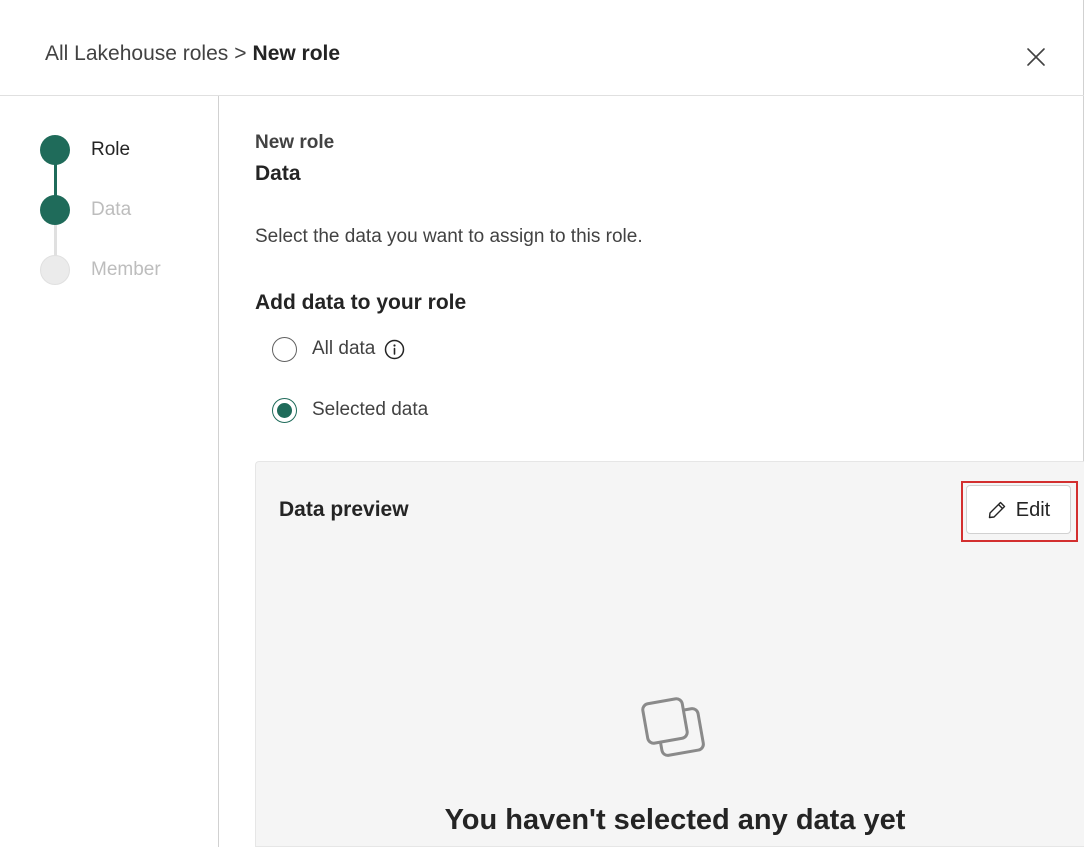  I want to click on step-member: Member, so click(100, 270).